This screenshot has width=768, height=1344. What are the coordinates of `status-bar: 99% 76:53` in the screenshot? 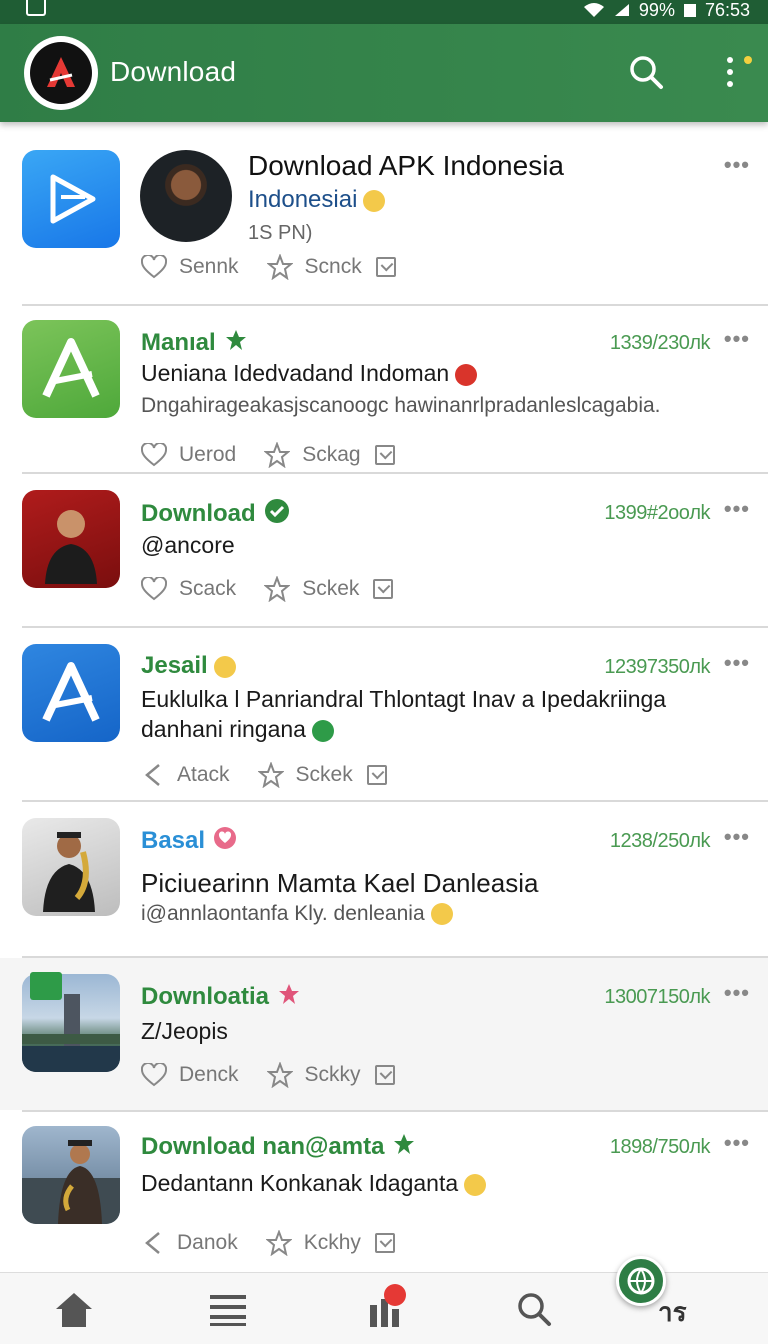 It's located at (384, 12).